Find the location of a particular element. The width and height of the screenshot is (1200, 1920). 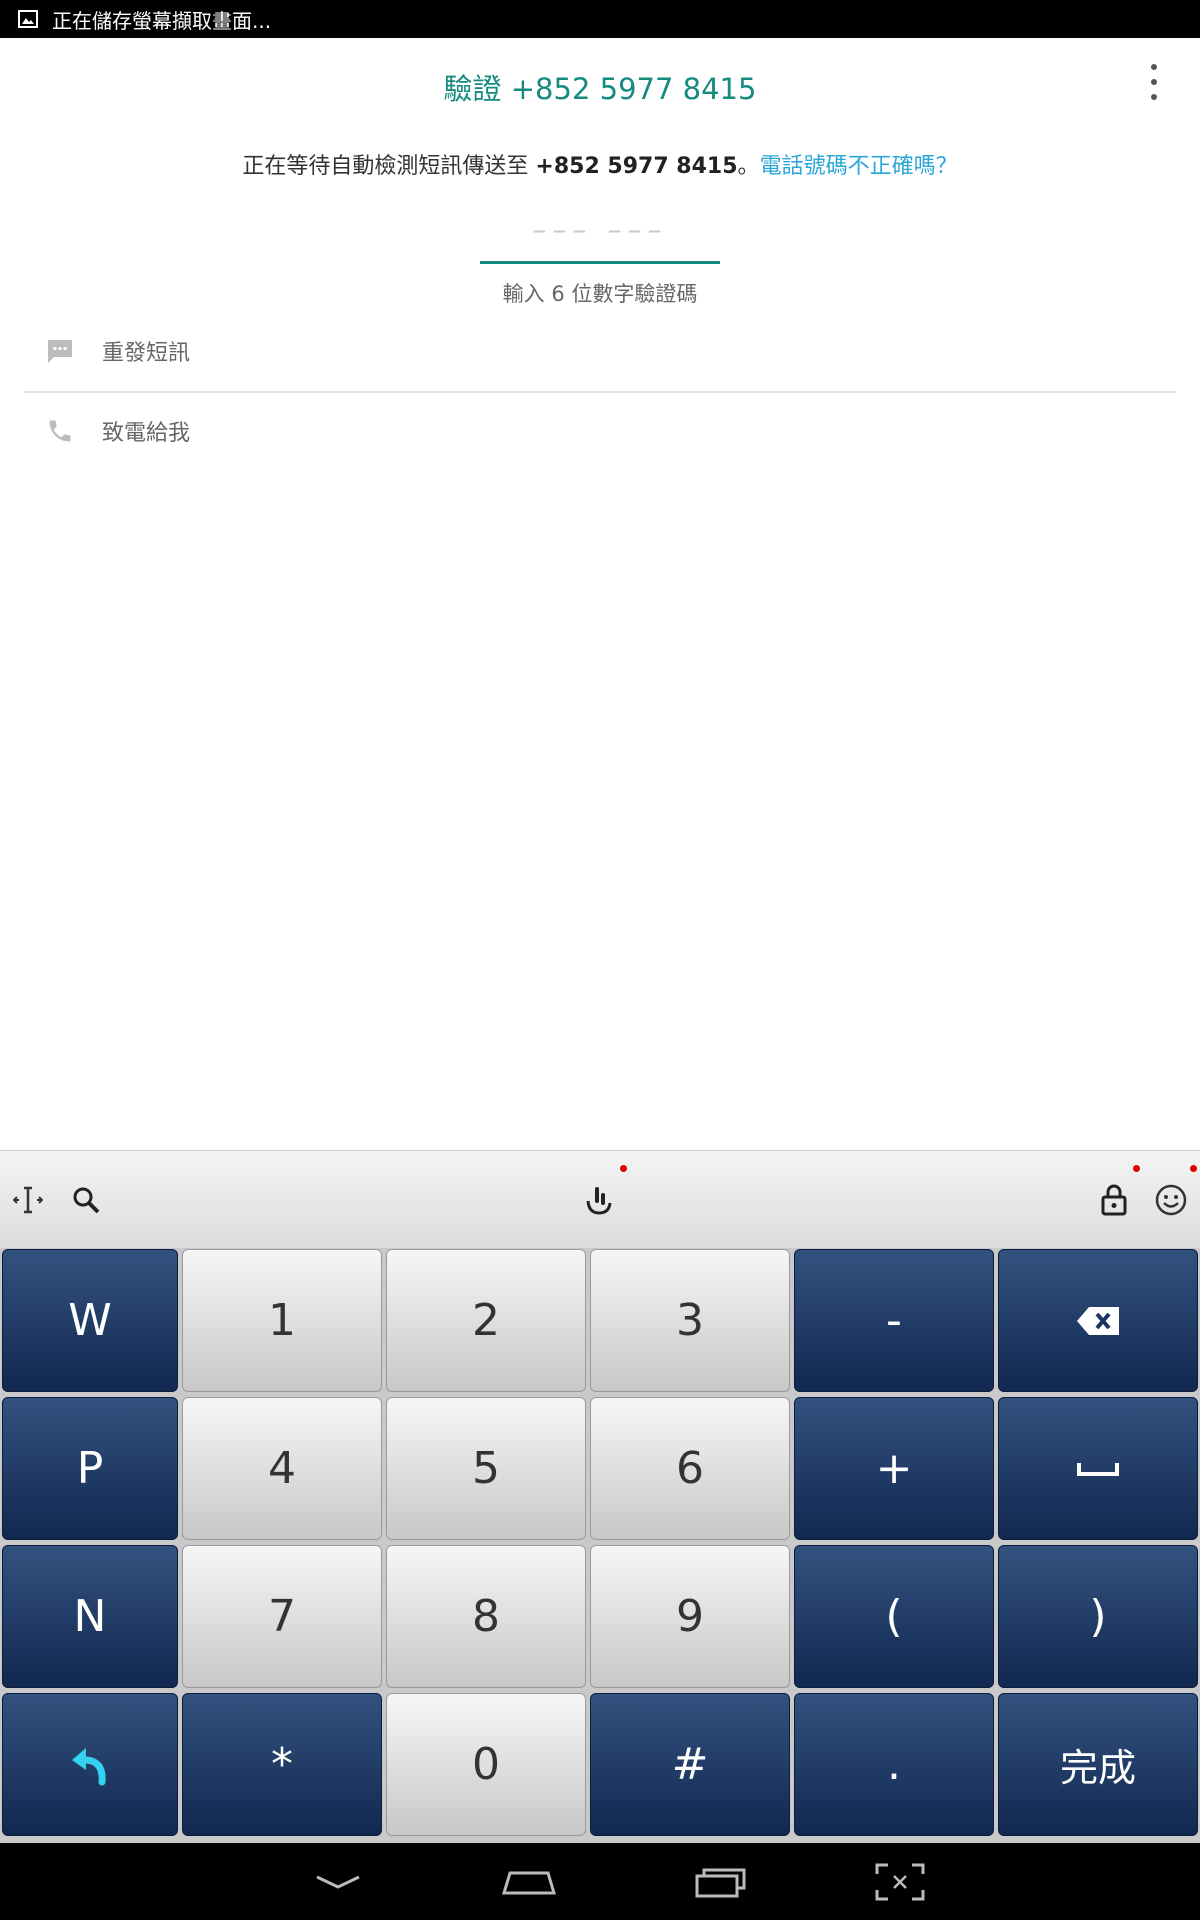

key-minus: - is located at coordinates (894, 1320).